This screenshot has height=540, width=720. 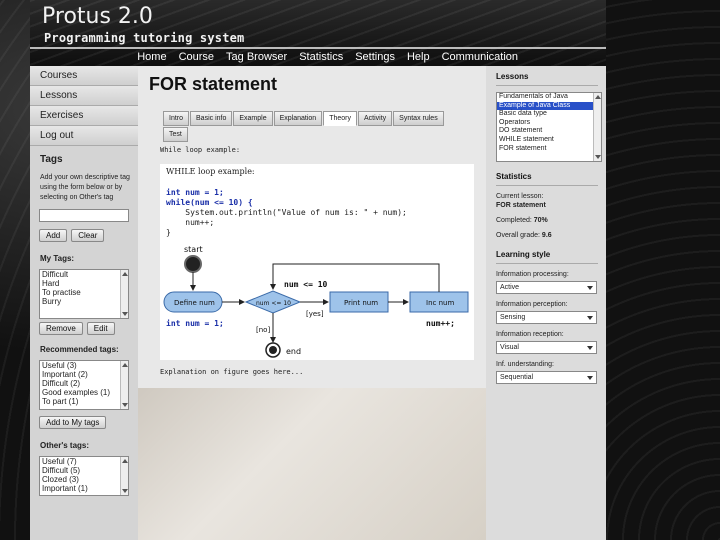 I want to click on processing-select: Active, so click(x=546, y=287).